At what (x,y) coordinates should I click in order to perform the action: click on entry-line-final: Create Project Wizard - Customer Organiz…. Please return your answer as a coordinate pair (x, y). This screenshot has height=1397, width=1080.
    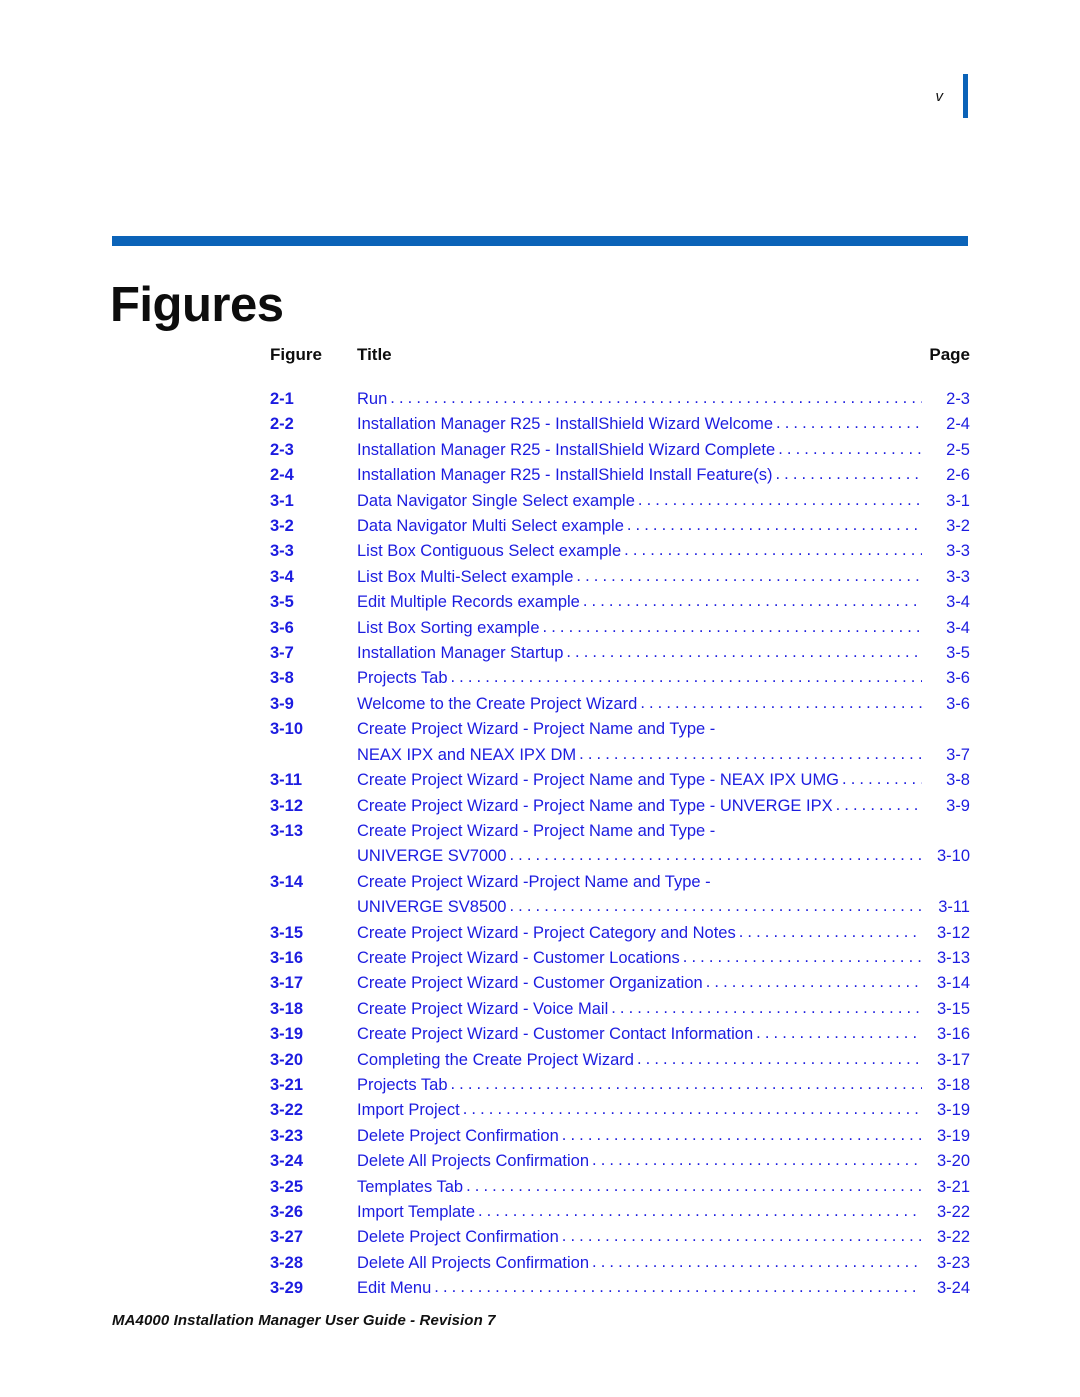
    Looking at the image, I should click on (663, 983).